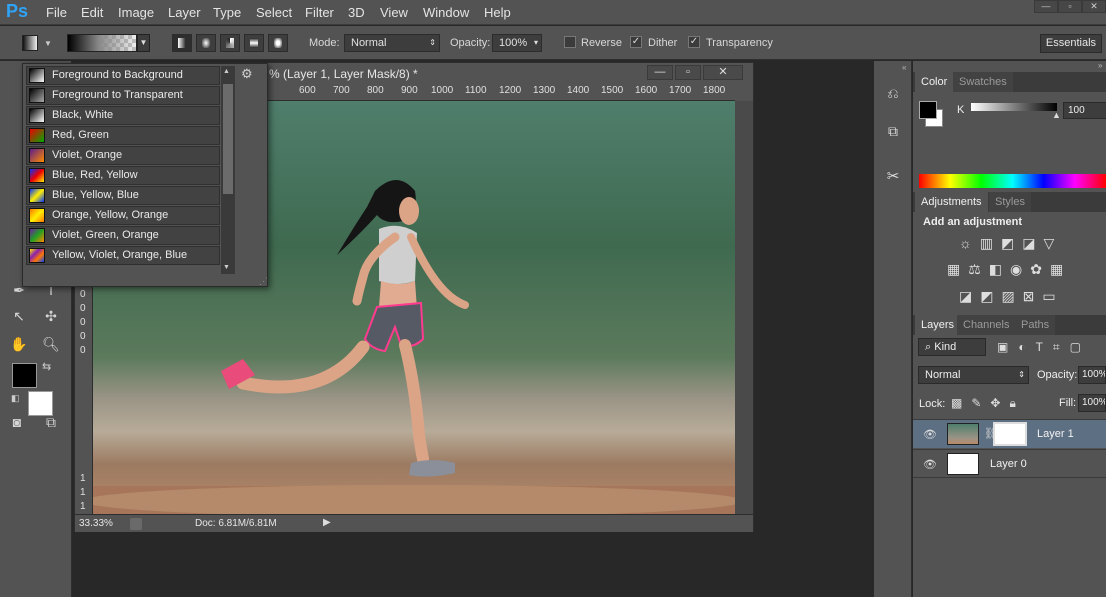 This screenshot has width=1106, height=597. Describe the element at coordinates (1092, 375) in the screenshot. I see `layer-opacity-input: 100%` at that location.